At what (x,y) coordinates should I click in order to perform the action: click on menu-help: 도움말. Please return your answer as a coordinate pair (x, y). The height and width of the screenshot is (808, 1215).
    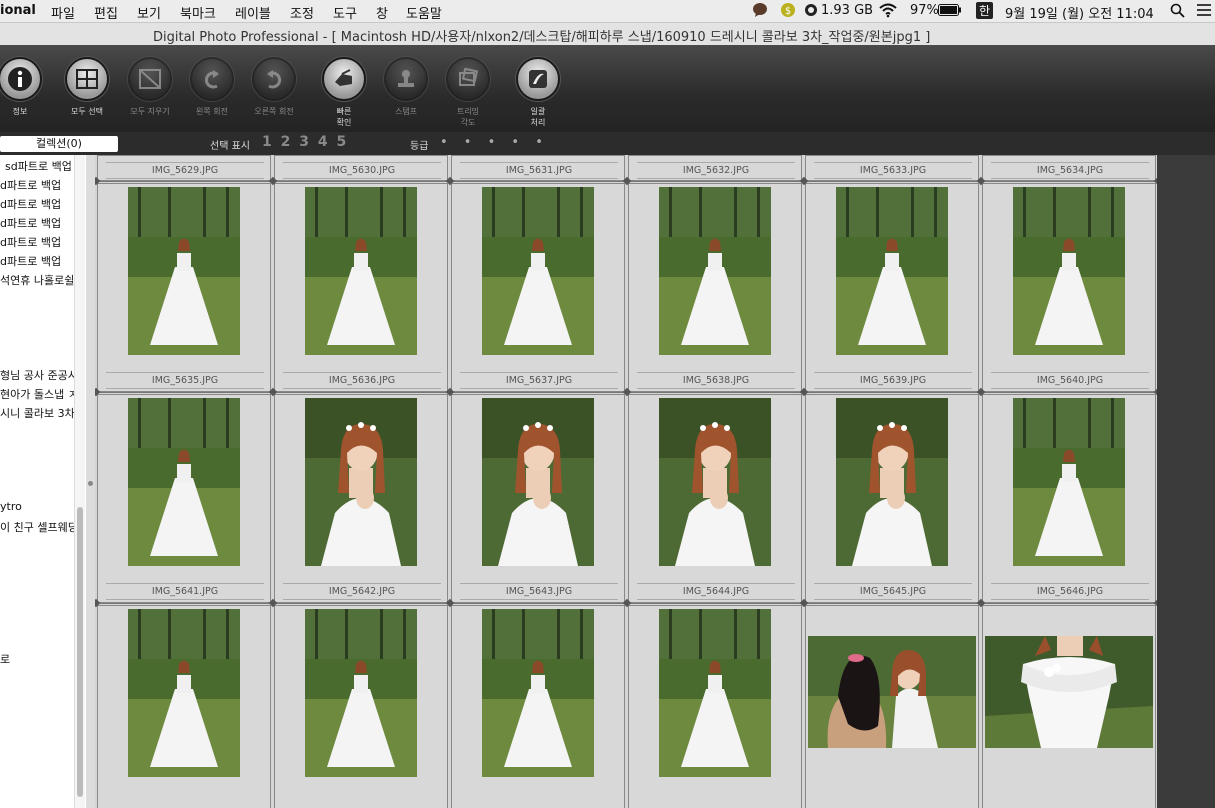
    Looking at the image, I should click on (424, 12).